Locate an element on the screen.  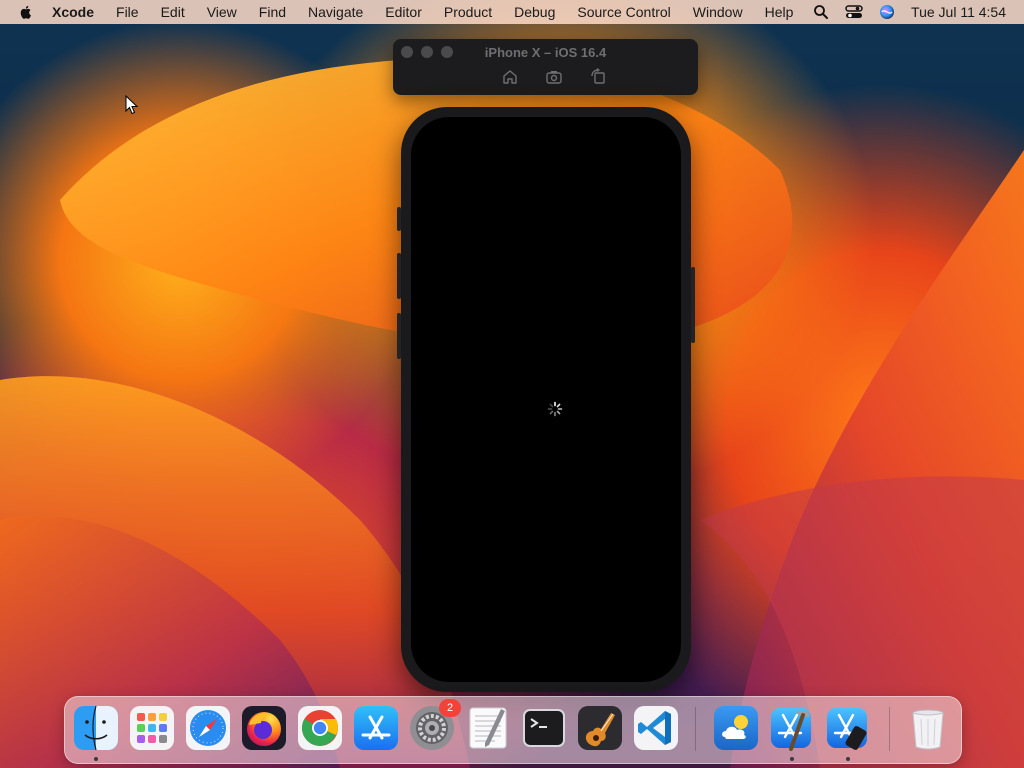
simulator-title: iPhone X – iOS 16.4 is located at coordinates (545, 52).